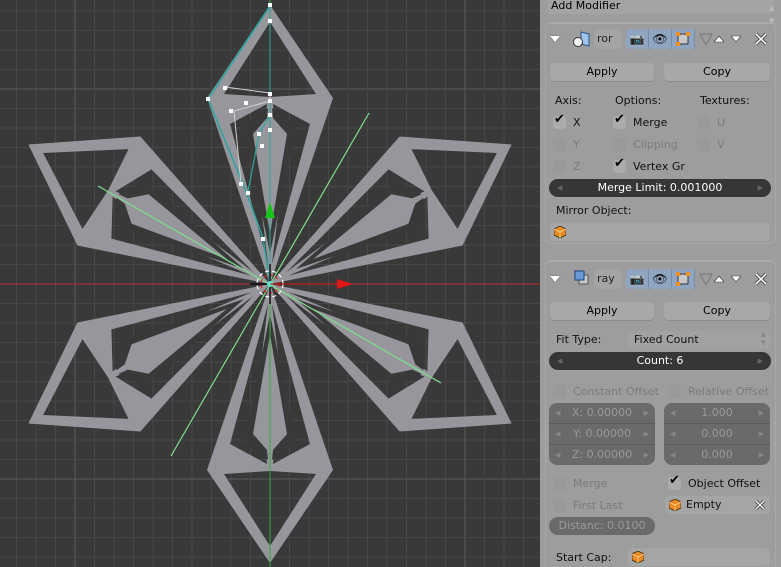  What do you see at coordinates (607, 279) in the screenshot?
I see `modifier-name-field: ray` at bounding box center [607, 279].